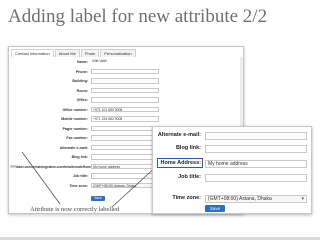  I want to click on inset-field-label: Job title:, so click(189, 177).